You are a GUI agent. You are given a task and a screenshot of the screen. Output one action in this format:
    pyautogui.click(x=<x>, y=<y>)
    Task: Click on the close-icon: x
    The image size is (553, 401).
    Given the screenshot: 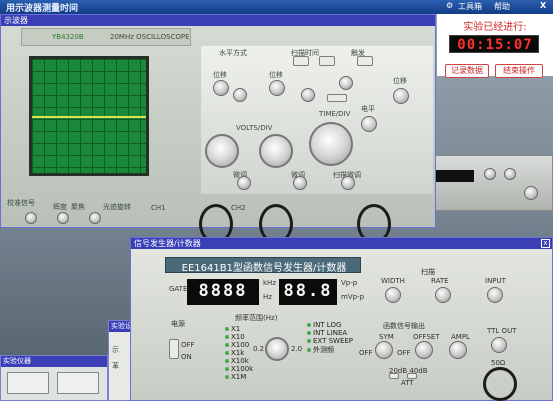 What is the action you would take?
    pyautogui.click(x=545, y=243)
    